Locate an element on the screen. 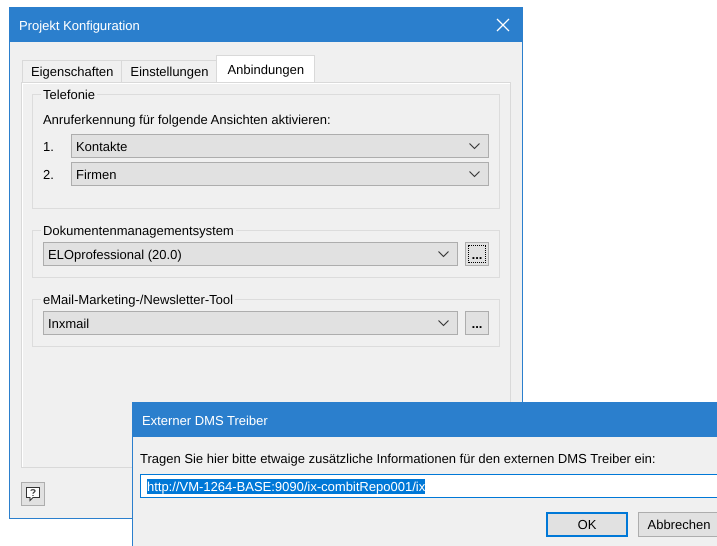  number-label: 2. is located at coordinates (49, 174).